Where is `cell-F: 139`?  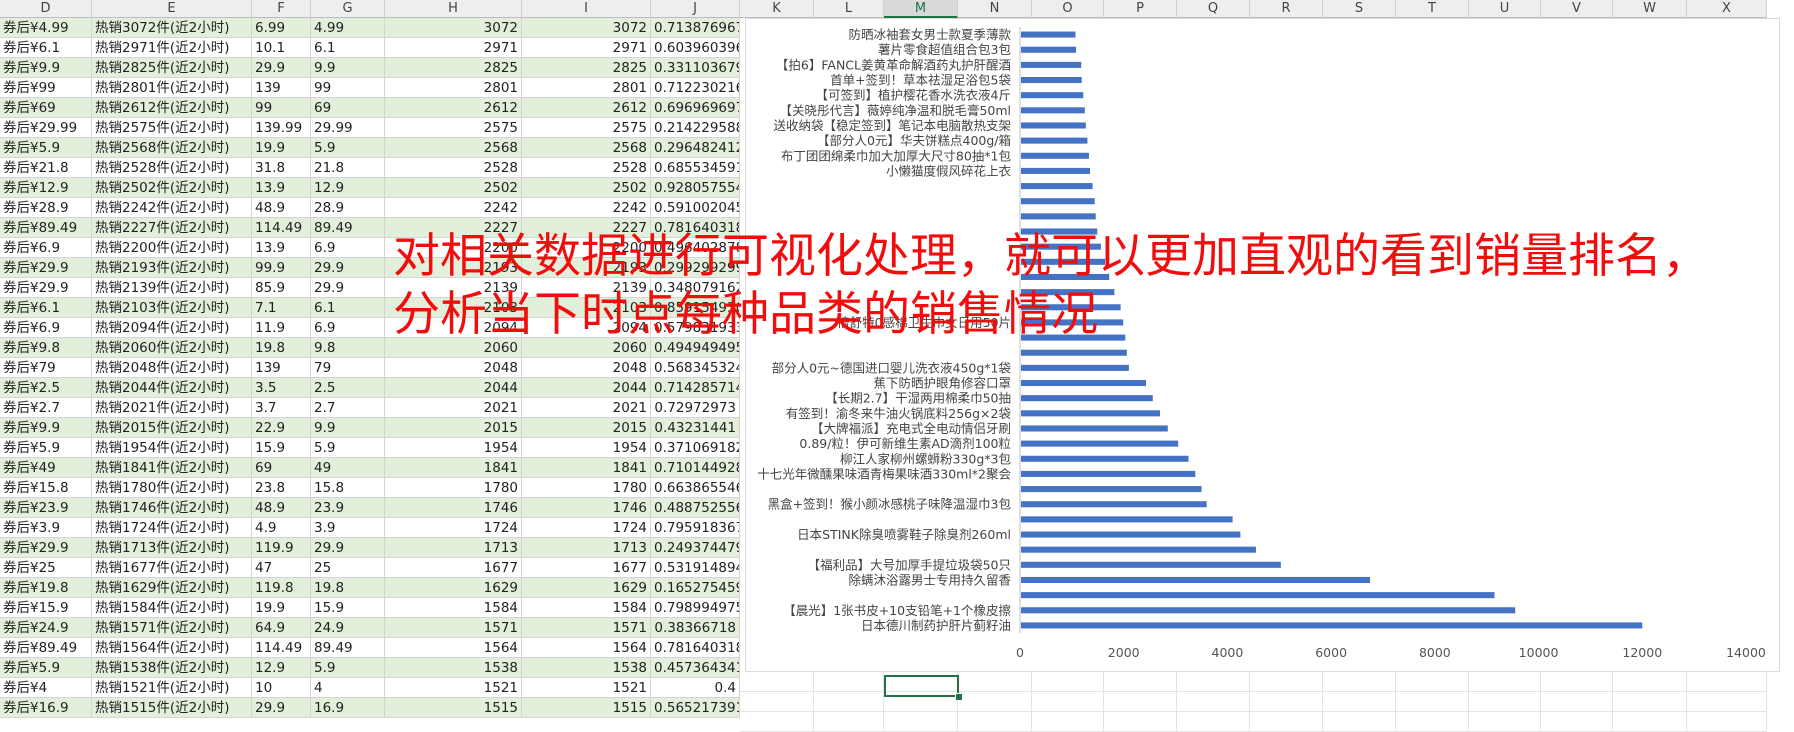 cell-F: 139 is located at coordinates (281, 88).